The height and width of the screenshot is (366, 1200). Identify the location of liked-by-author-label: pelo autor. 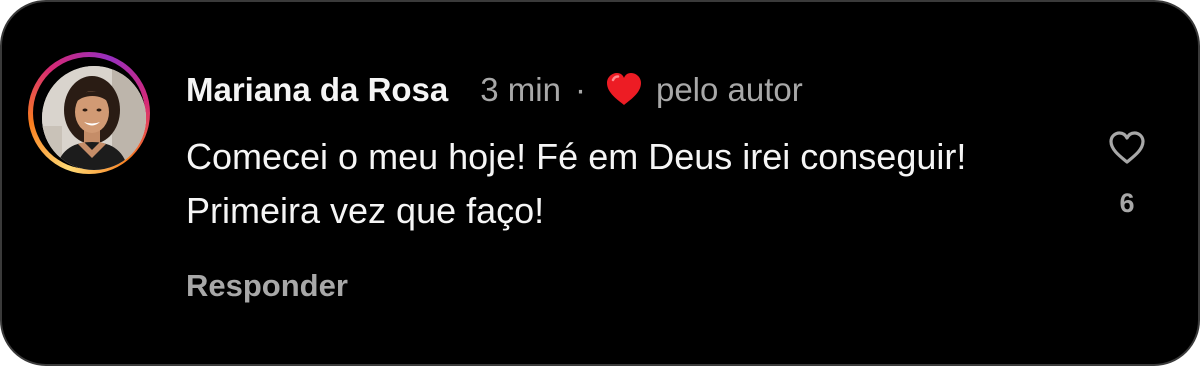
(729, 89).